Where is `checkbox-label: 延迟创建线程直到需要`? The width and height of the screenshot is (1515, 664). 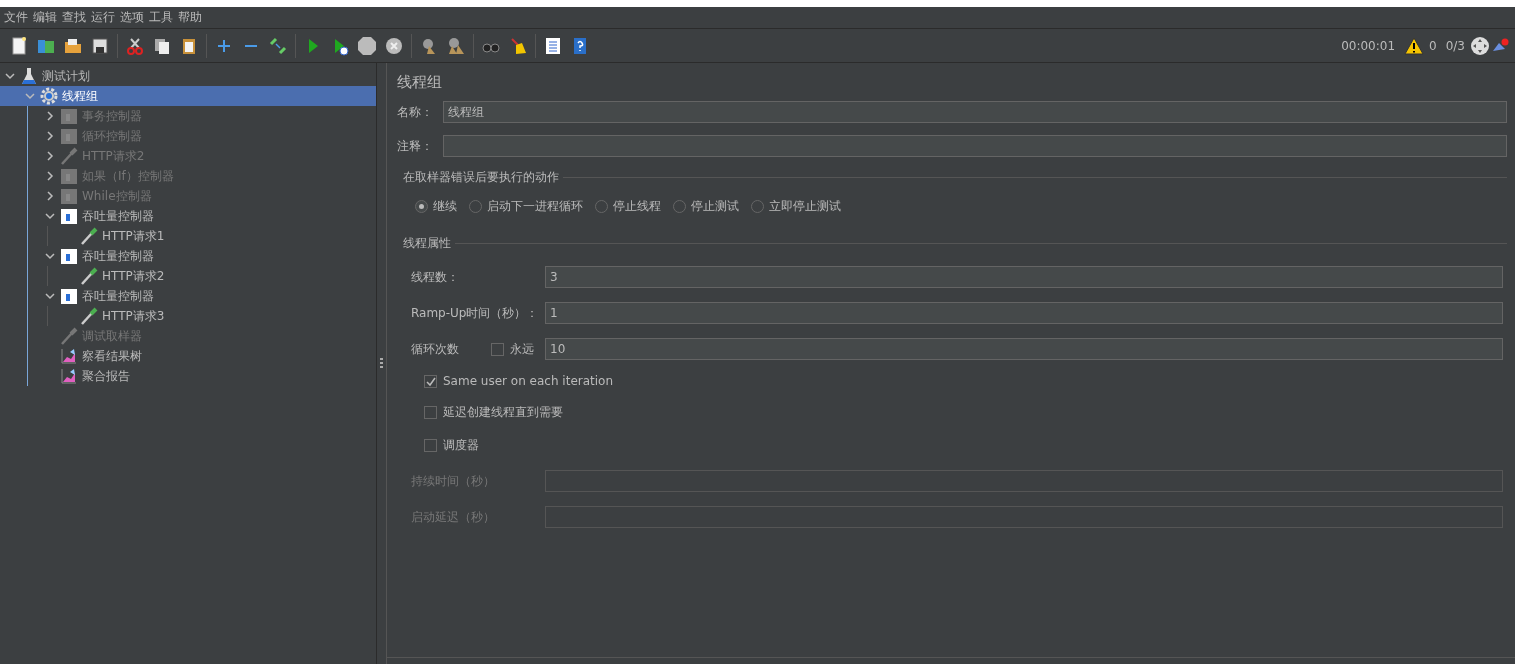
checkbox-label: 延迟创建线程直到需要 is located at coordinates (503, 412).